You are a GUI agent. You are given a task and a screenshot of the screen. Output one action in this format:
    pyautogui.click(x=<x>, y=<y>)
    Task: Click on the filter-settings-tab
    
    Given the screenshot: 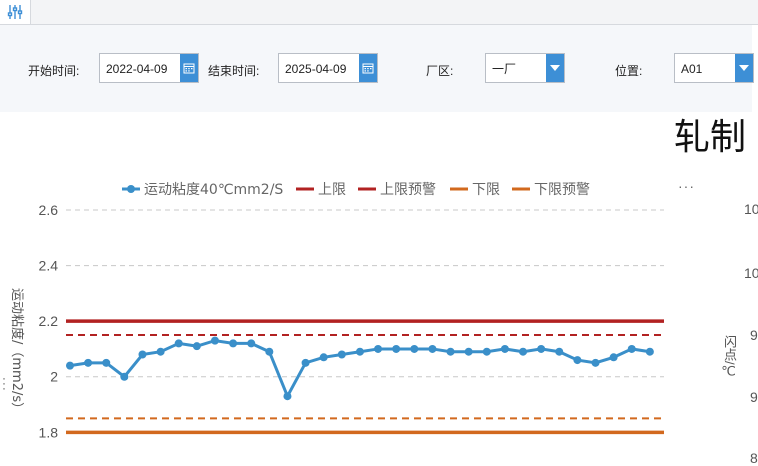 What is the action you would take?
    pyautogui.click(x=15, y=12)
    